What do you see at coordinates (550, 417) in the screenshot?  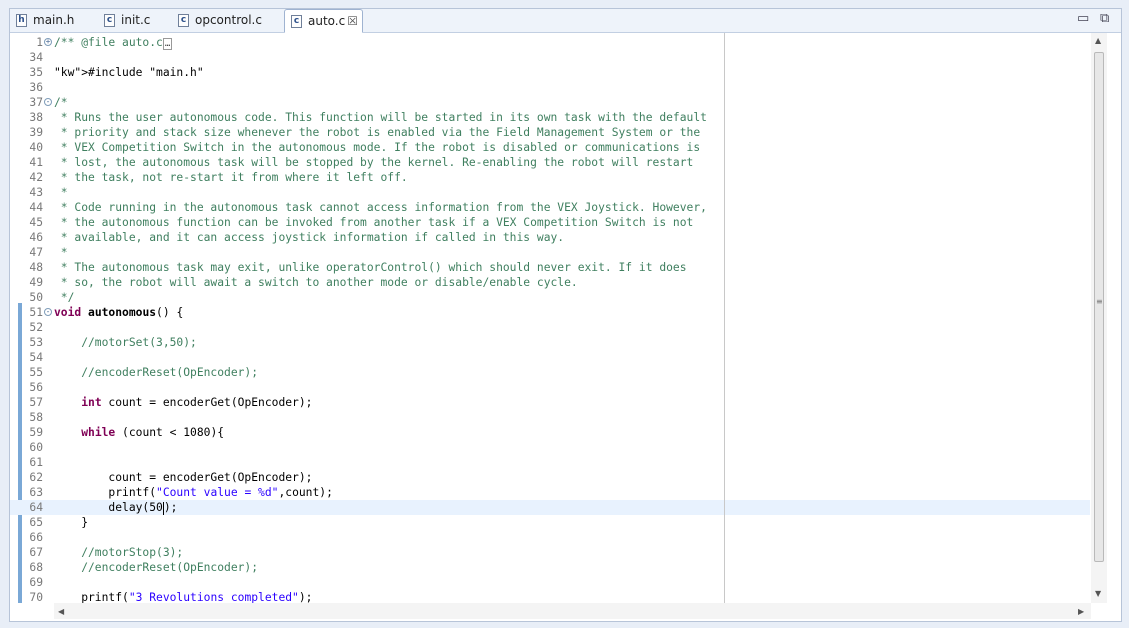 I see `code-line: 58` at bounding box center [550, 417].